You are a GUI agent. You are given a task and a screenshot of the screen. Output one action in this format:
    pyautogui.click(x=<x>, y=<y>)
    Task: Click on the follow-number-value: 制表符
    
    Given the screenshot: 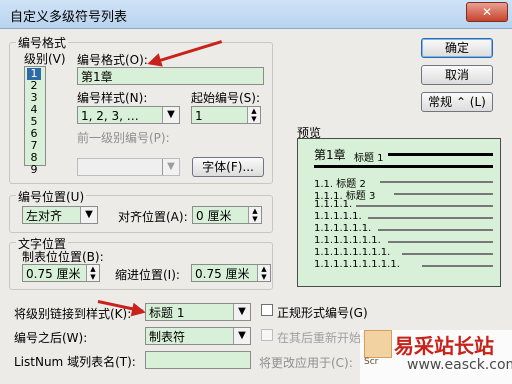 What is the action you would take?
    pyautogui.click(x=167, y=337)
    